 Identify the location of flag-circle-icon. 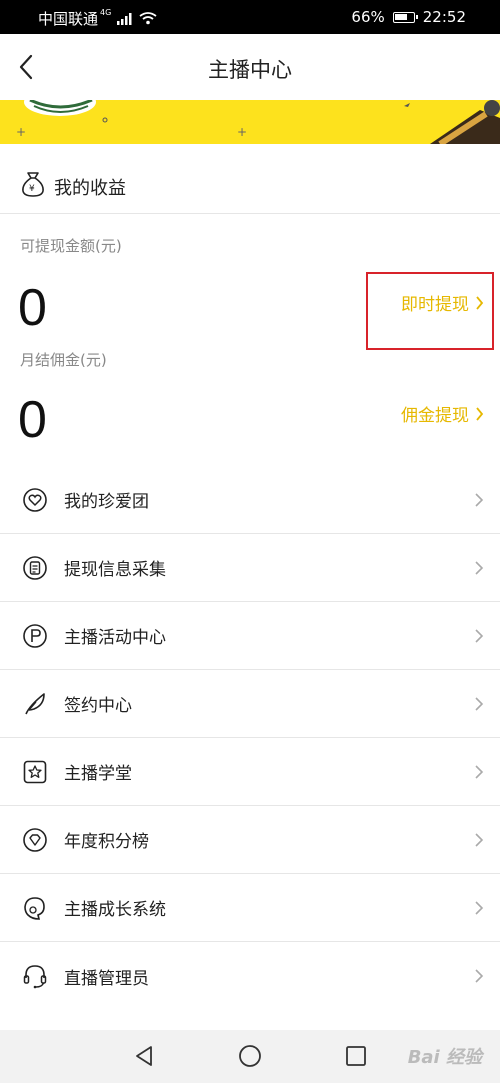
(35, 635).